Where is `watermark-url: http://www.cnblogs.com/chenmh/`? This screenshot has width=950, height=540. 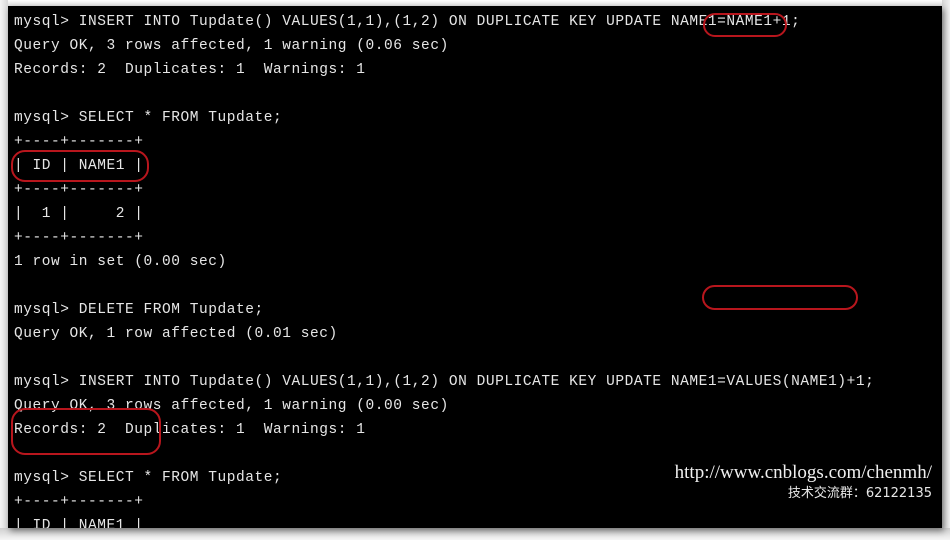
watermark-url: http://www.cnblogs.com/chenmh/ is located at coordinates (803, 472).